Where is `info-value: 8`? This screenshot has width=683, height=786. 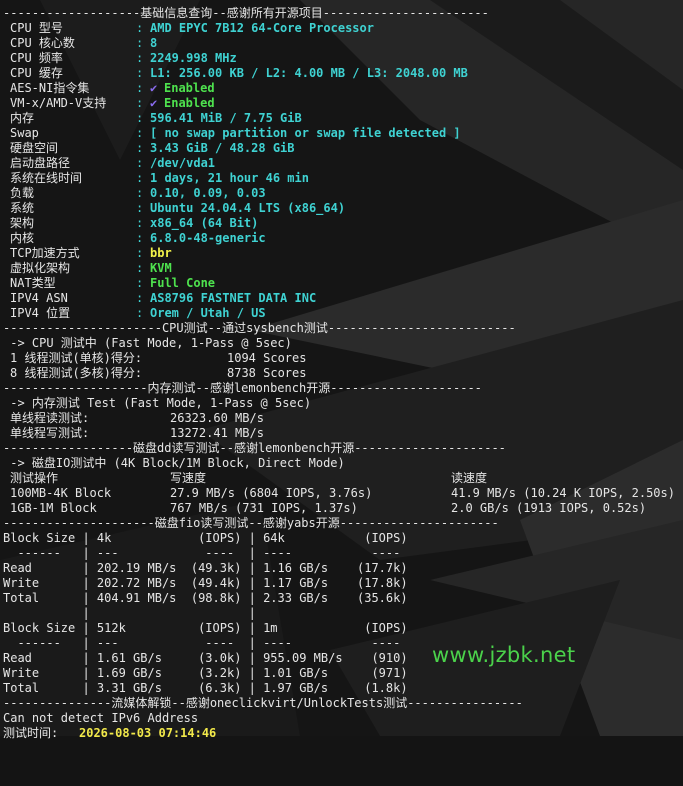
info-value: 8 is located at coordinates (154, 43).